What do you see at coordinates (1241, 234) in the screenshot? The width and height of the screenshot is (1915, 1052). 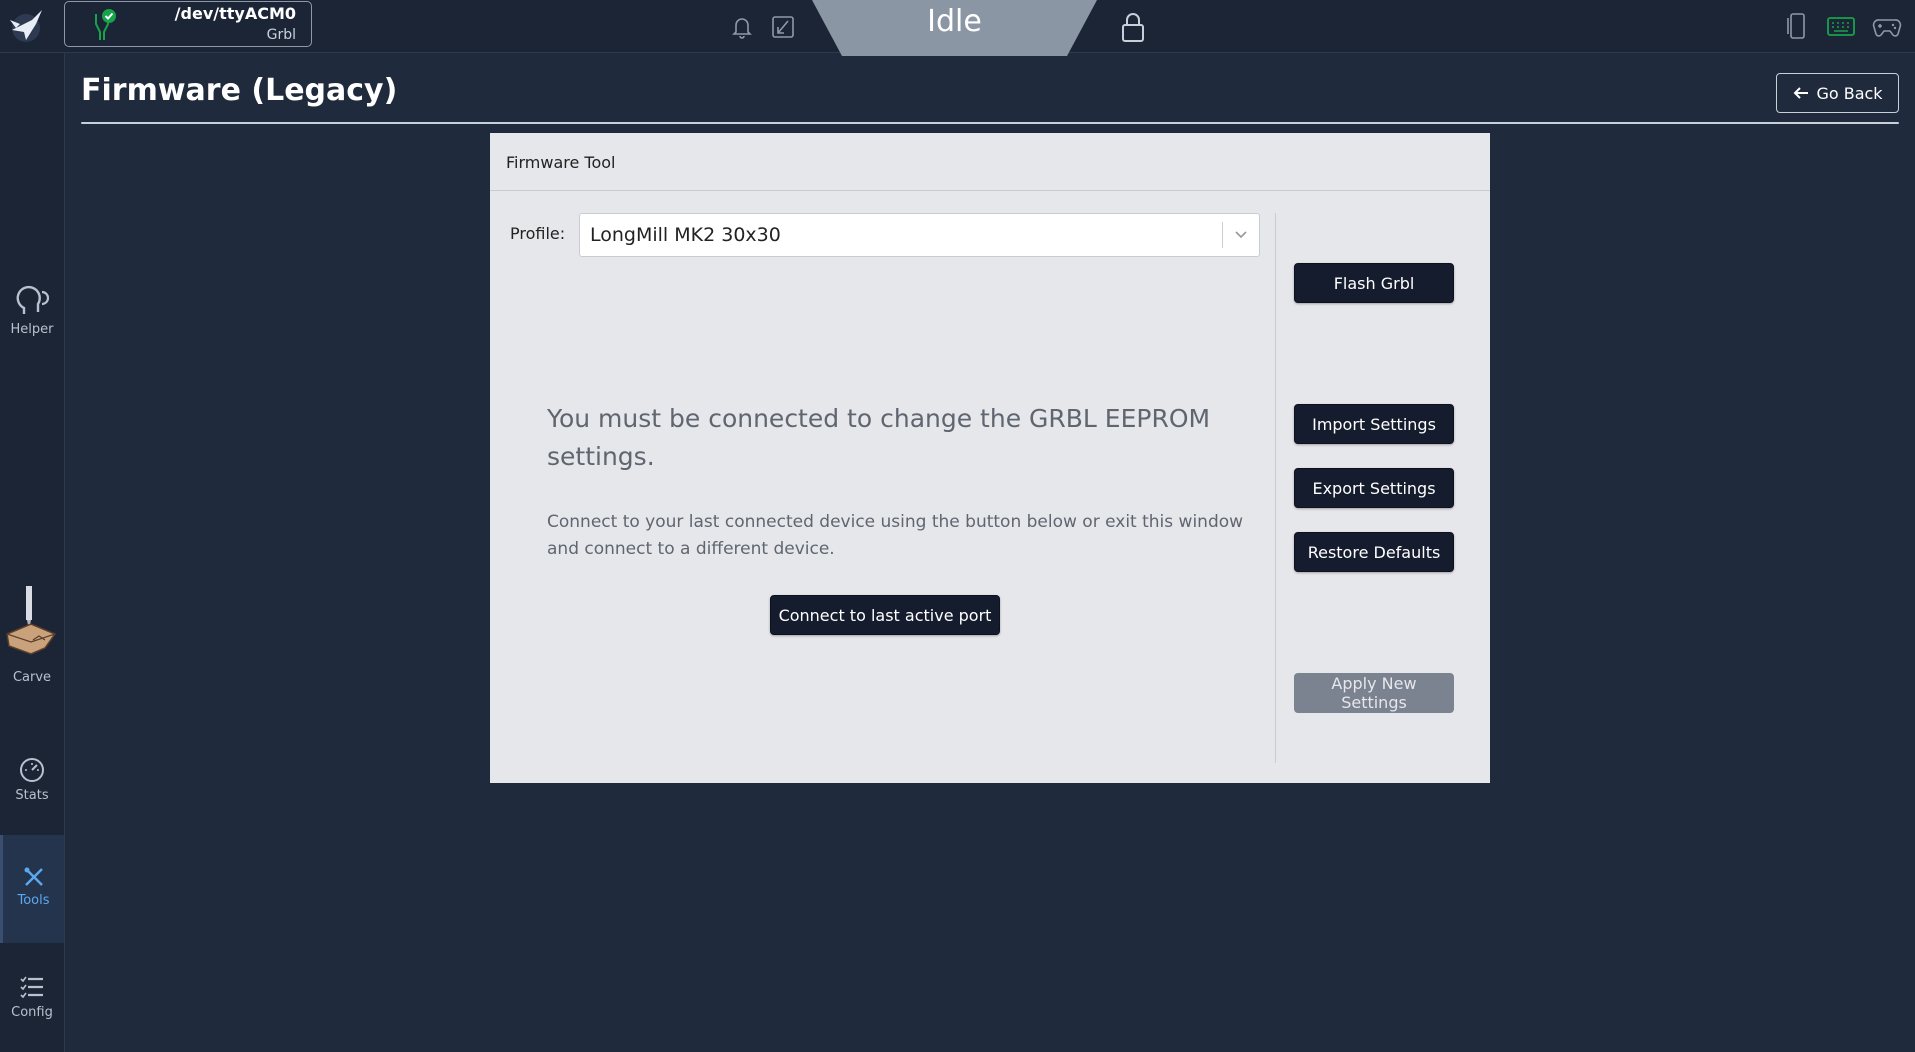 I see `chevron-down-icon` at bounding box center [1241, 234].